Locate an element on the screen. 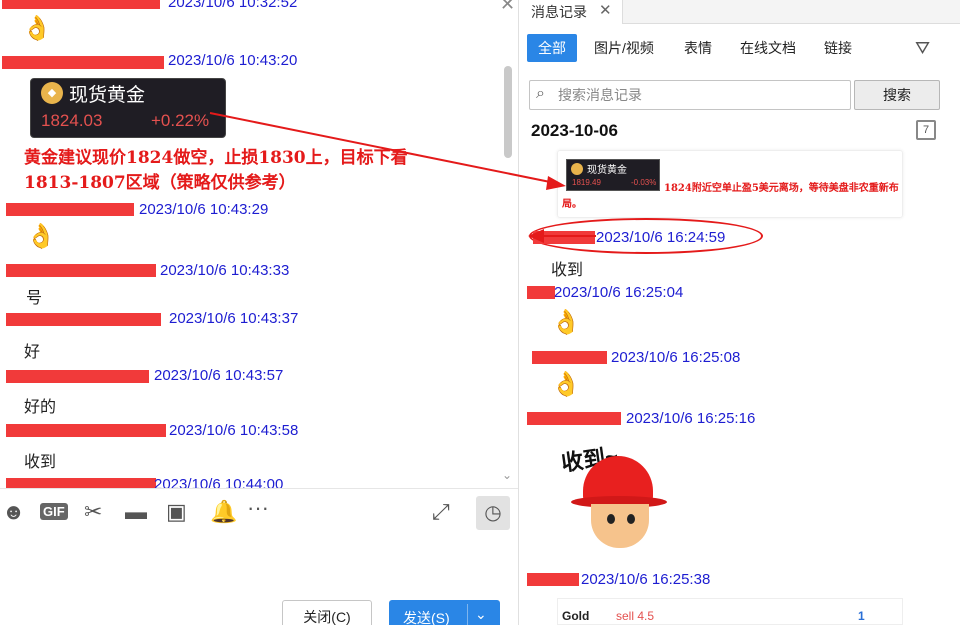 The height and width of the screenshot is (625, 960). emoji-icon: ☻ is located at coordinates (13, 512).